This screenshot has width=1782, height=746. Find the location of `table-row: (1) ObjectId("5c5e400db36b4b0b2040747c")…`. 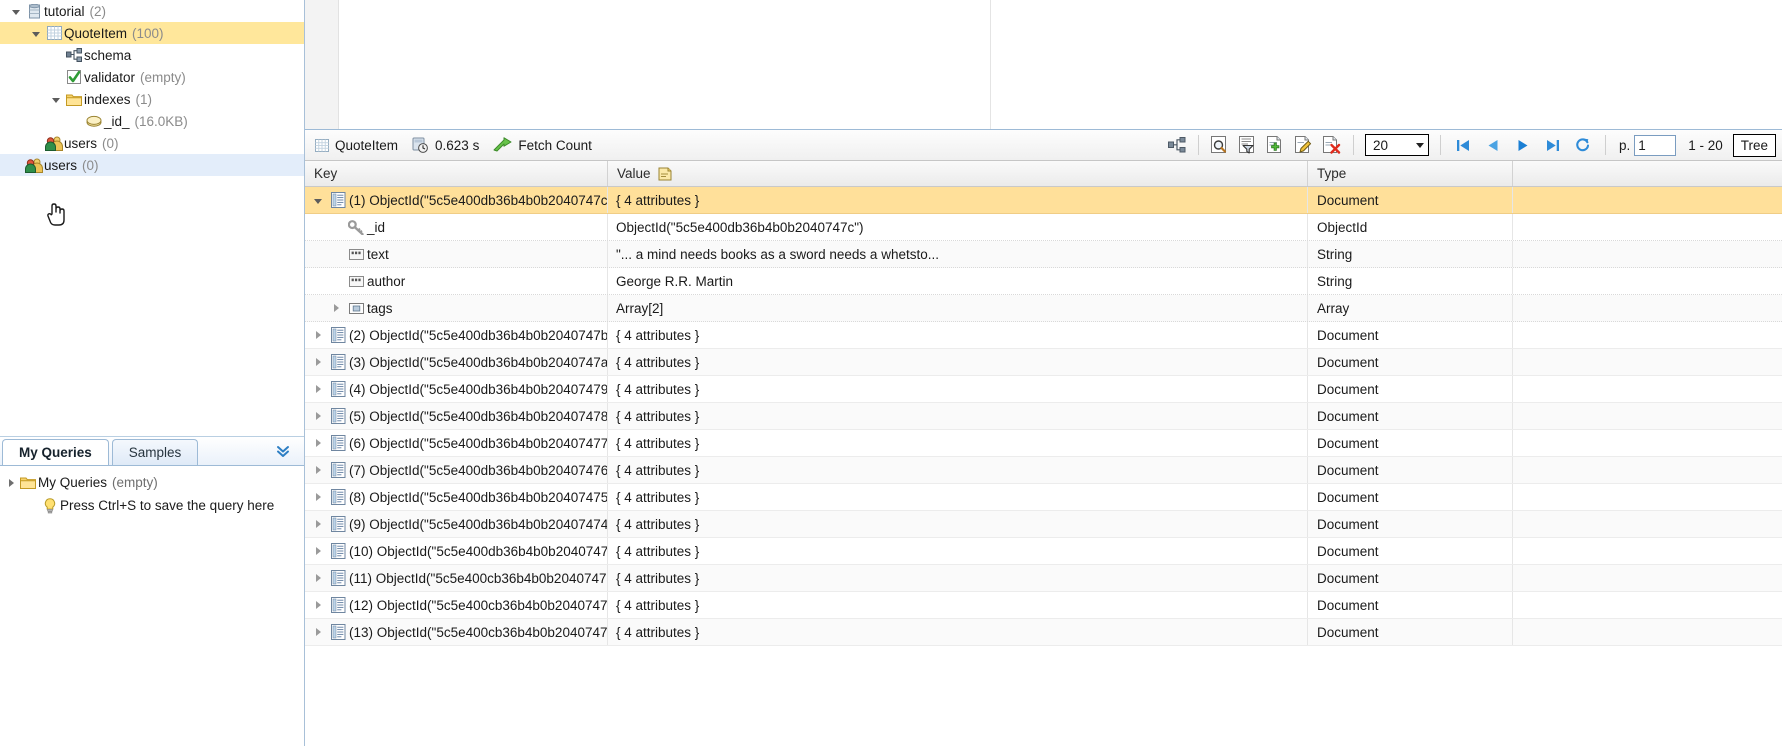

table-row: (1) ObjectId("5c5e400db36b4b0b2040747c")… is located at coordinates (1043, 200).